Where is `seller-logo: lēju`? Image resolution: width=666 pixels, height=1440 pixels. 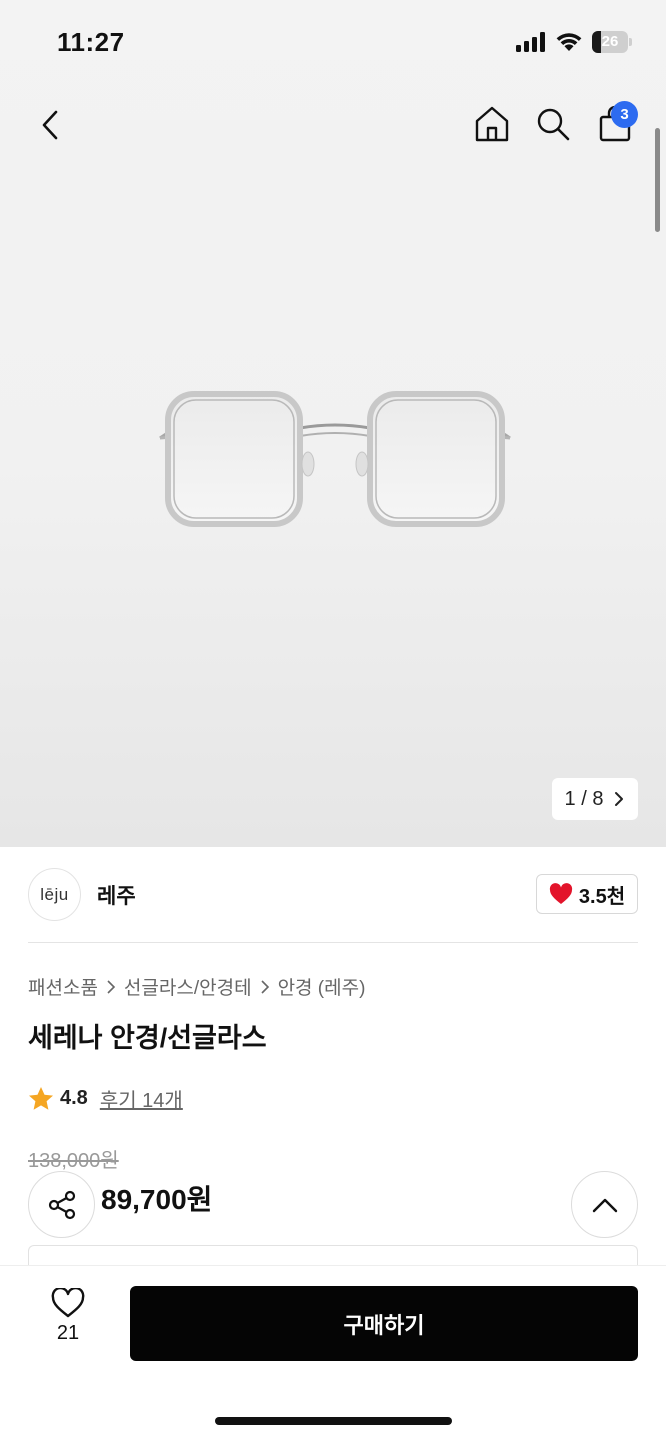 seller-logo: lēju is located at coordinates (54, 894).